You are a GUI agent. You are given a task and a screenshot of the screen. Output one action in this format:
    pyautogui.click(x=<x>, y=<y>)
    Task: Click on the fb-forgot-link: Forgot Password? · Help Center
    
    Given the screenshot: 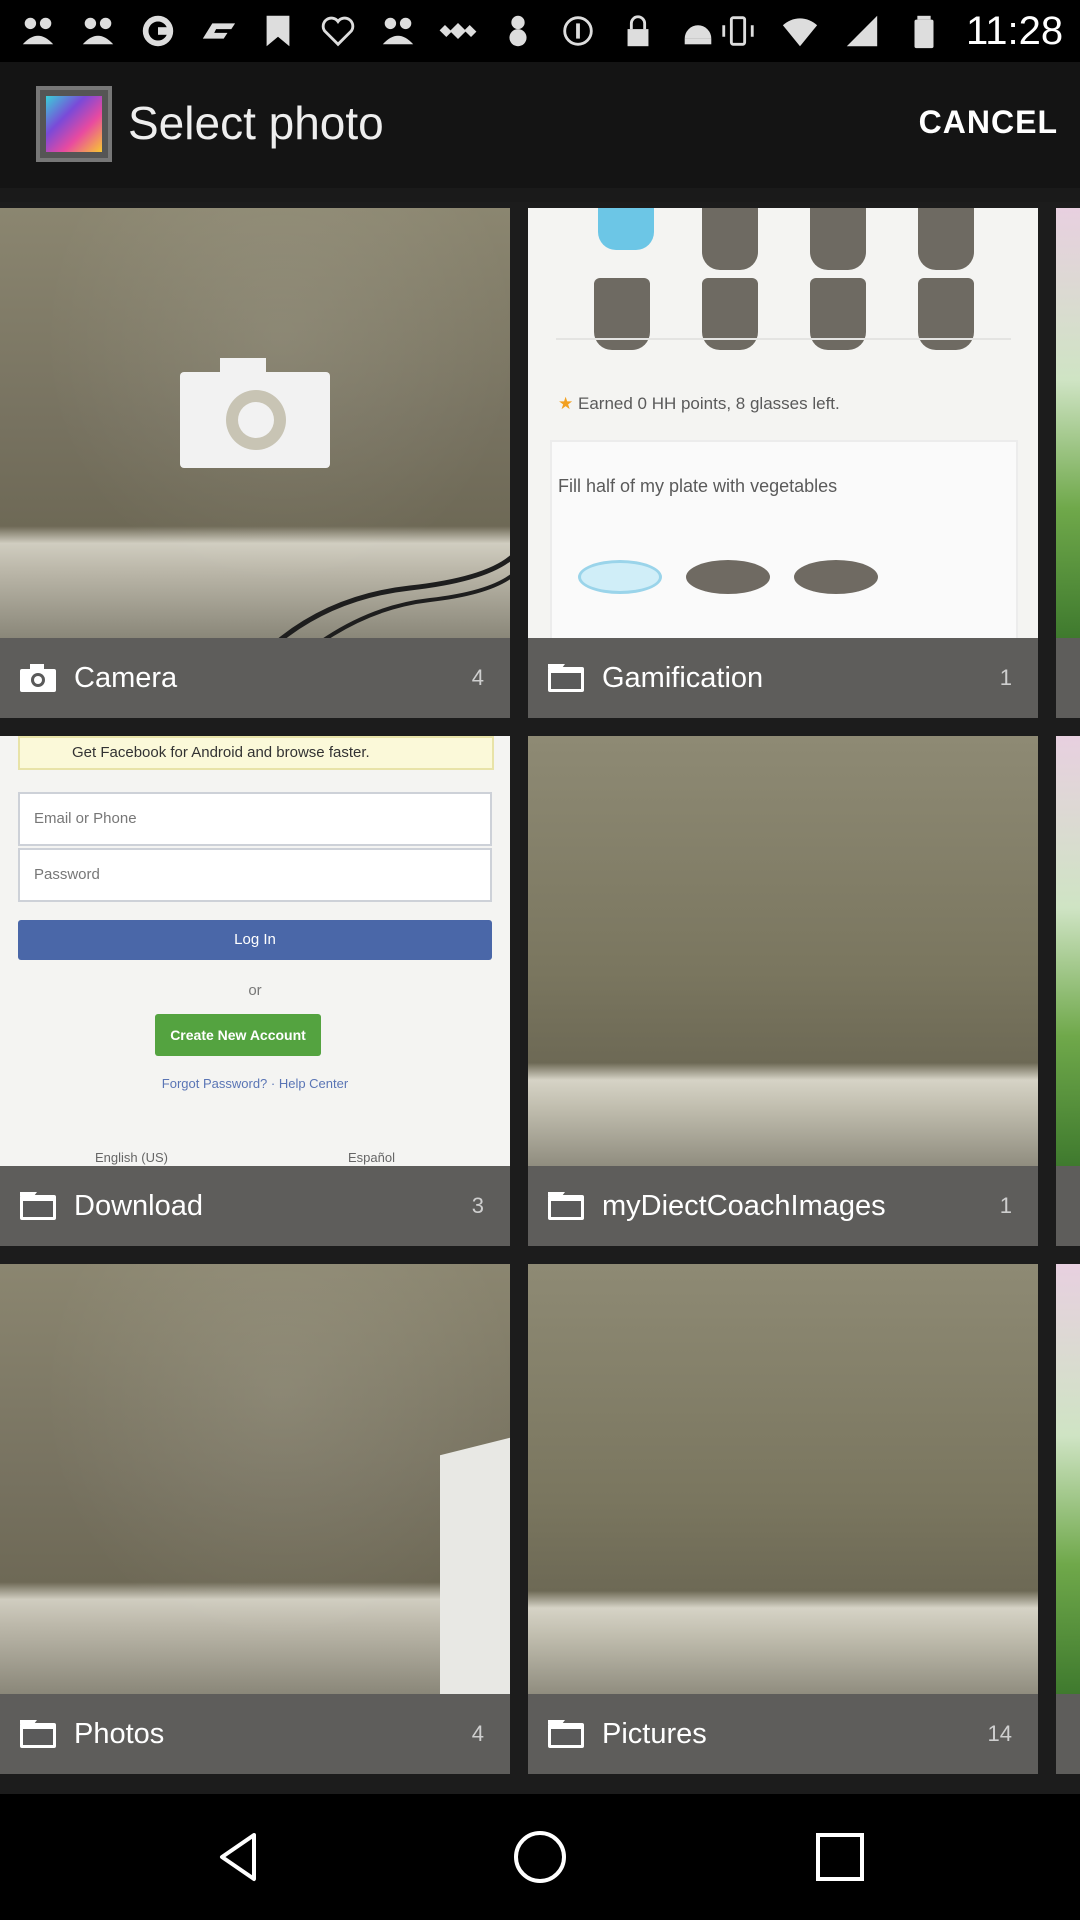 What is the action you would take?
    pyautogui.click(x=255, y=1083)
    